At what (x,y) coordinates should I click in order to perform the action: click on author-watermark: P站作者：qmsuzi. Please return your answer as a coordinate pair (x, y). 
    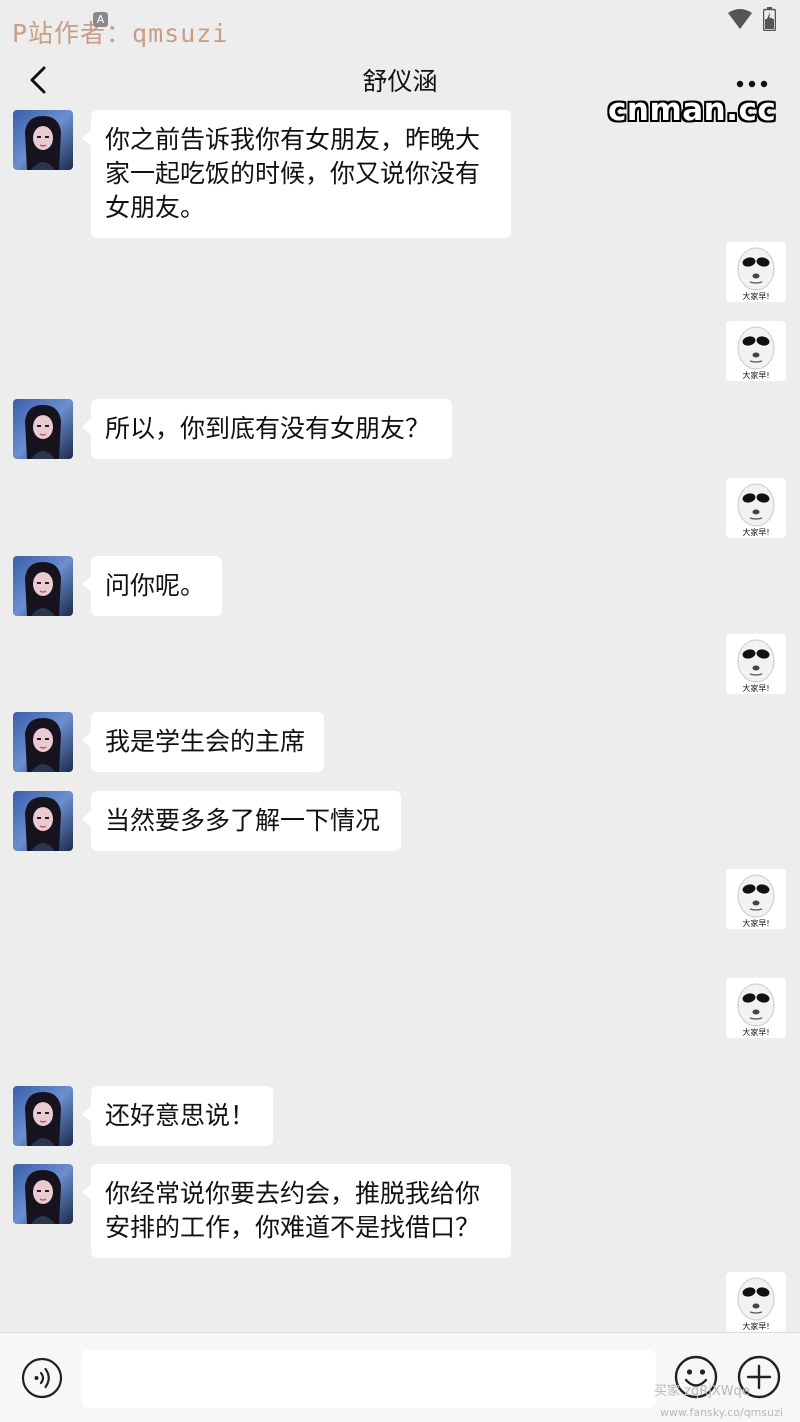
    Looking at the image, I should click on (120, 33).